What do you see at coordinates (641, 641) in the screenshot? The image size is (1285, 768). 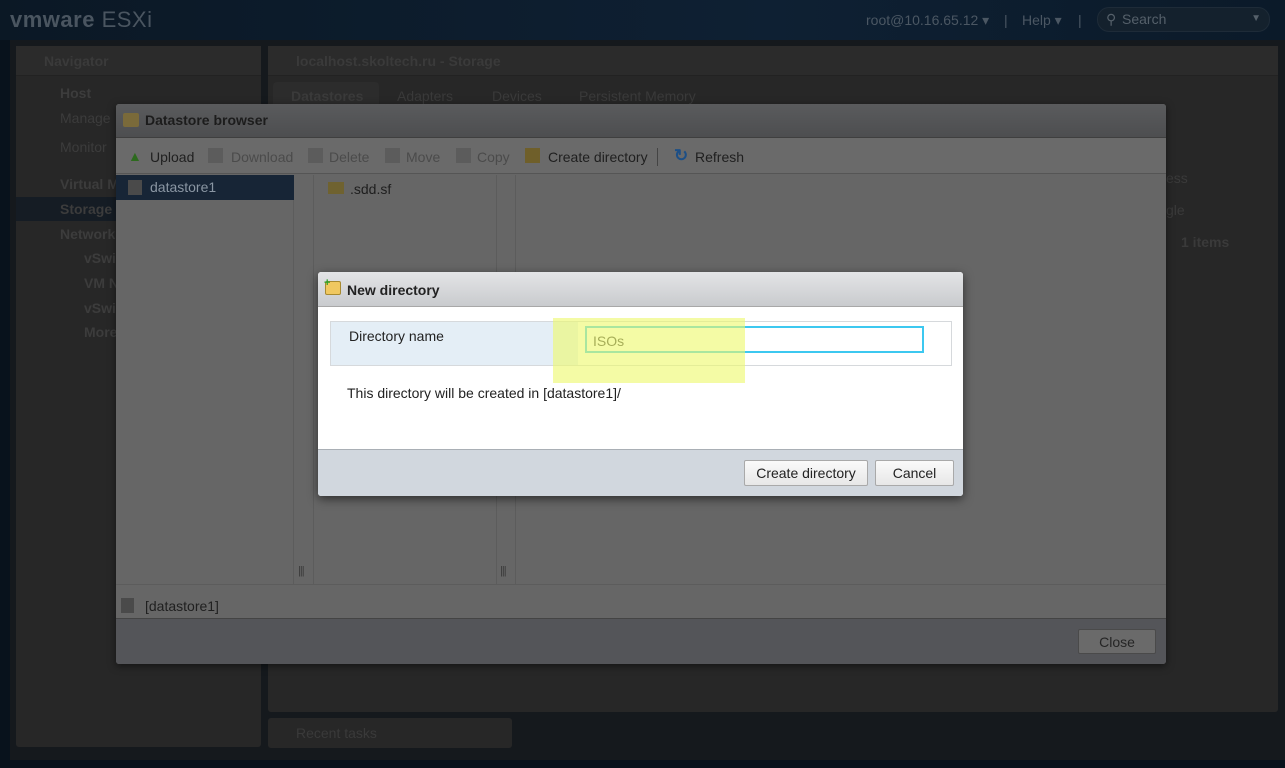 I see `dialog-footer: Close` at bounding box center [641, 641].